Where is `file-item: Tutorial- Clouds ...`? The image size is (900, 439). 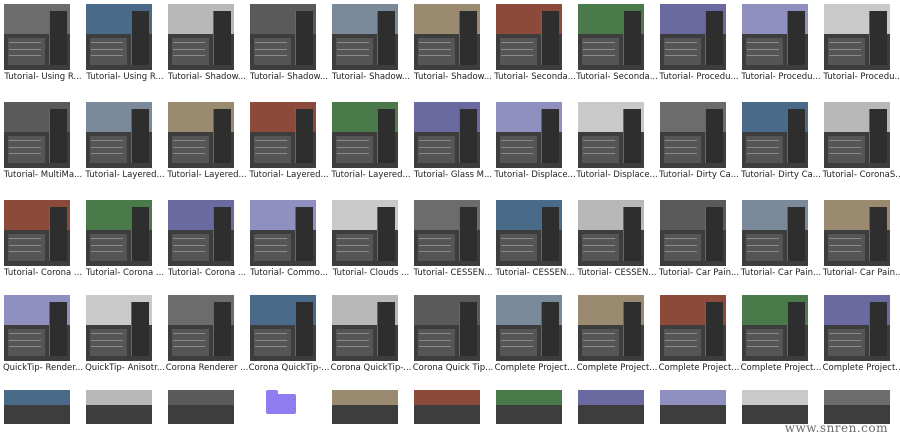 file-item: Tutorial- Clouds ... is located at coordinates (369, 241).